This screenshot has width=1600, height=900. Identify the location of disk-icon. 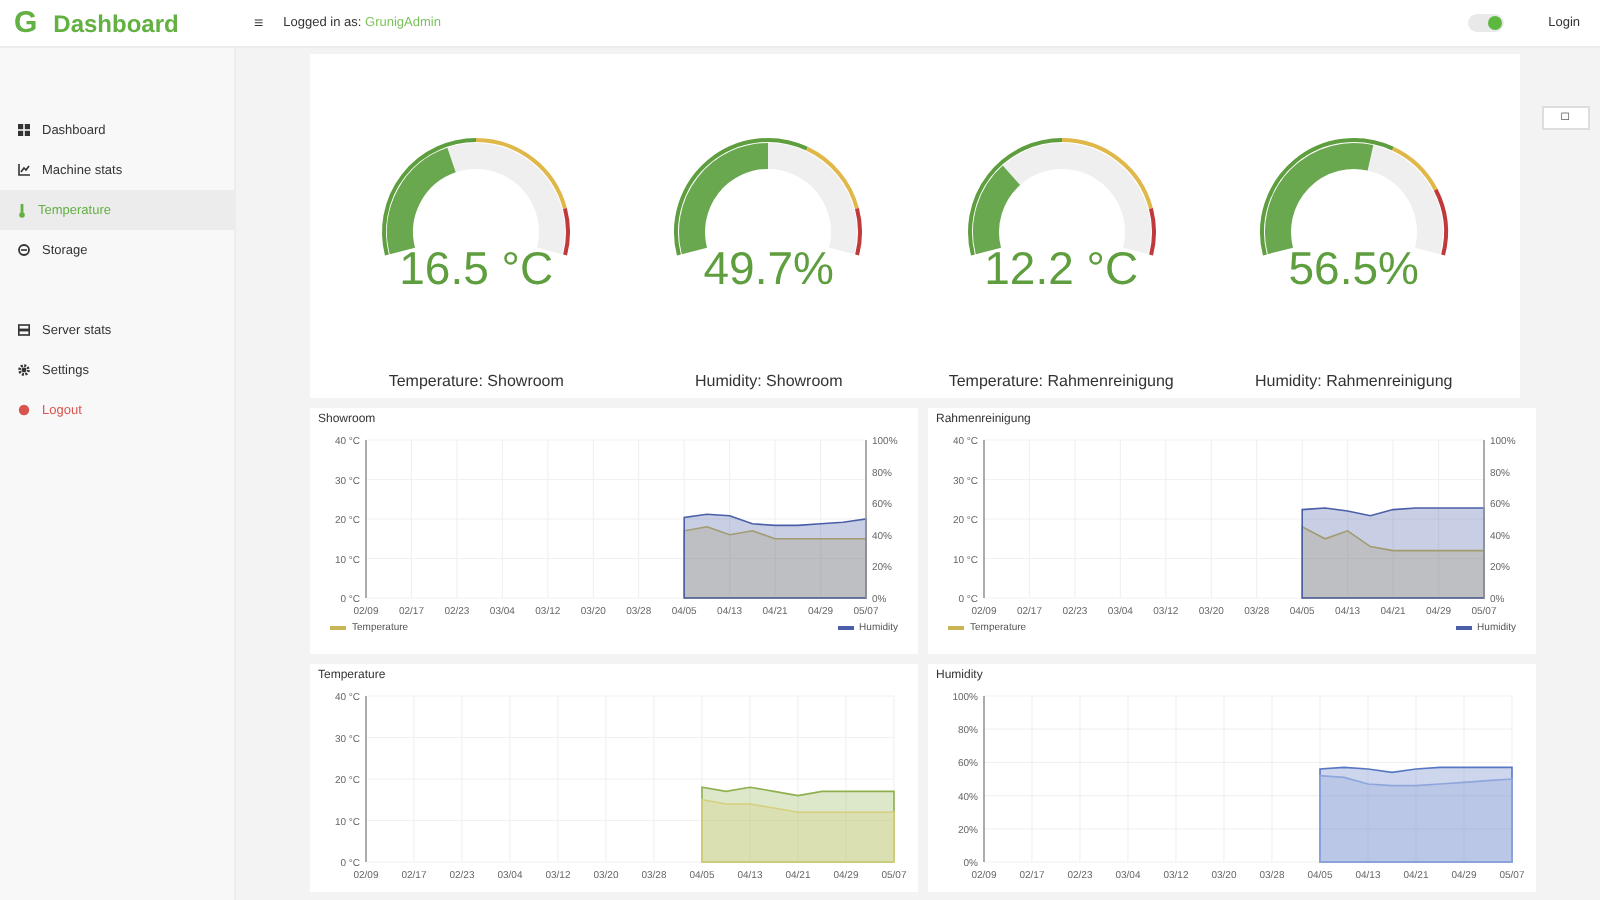
(24, 250).